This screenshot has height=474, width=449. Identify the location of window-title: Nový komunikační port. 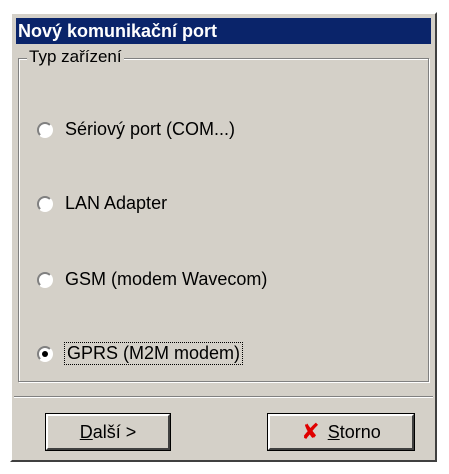
(118, 31).